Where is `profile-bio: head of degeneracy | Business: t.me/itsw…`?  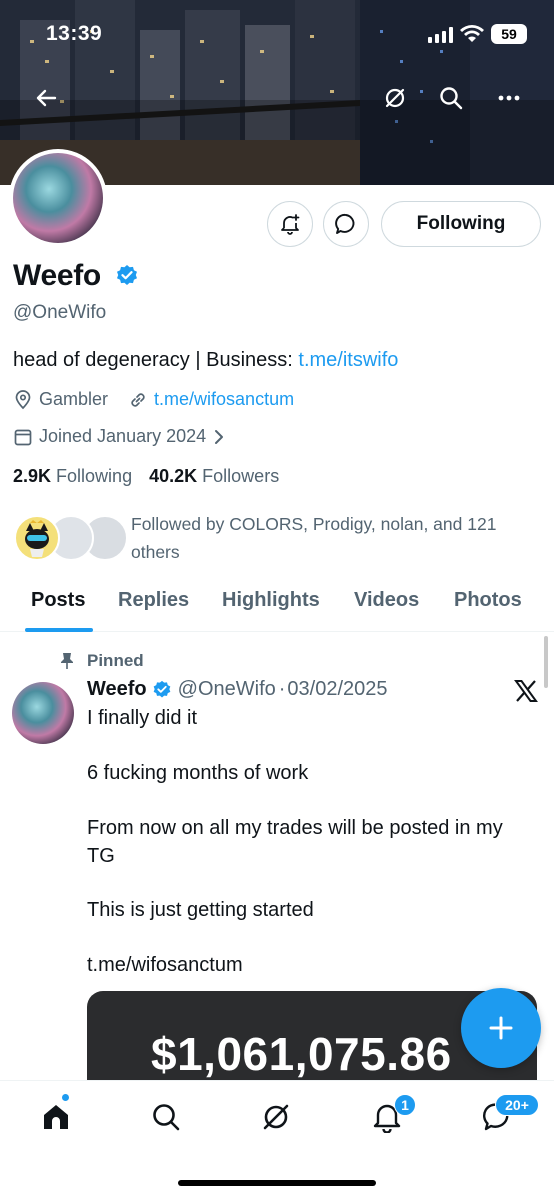 profile-bio: head of degeneracy | Business: t.me/itsw… is located at coordinates (205, 360).